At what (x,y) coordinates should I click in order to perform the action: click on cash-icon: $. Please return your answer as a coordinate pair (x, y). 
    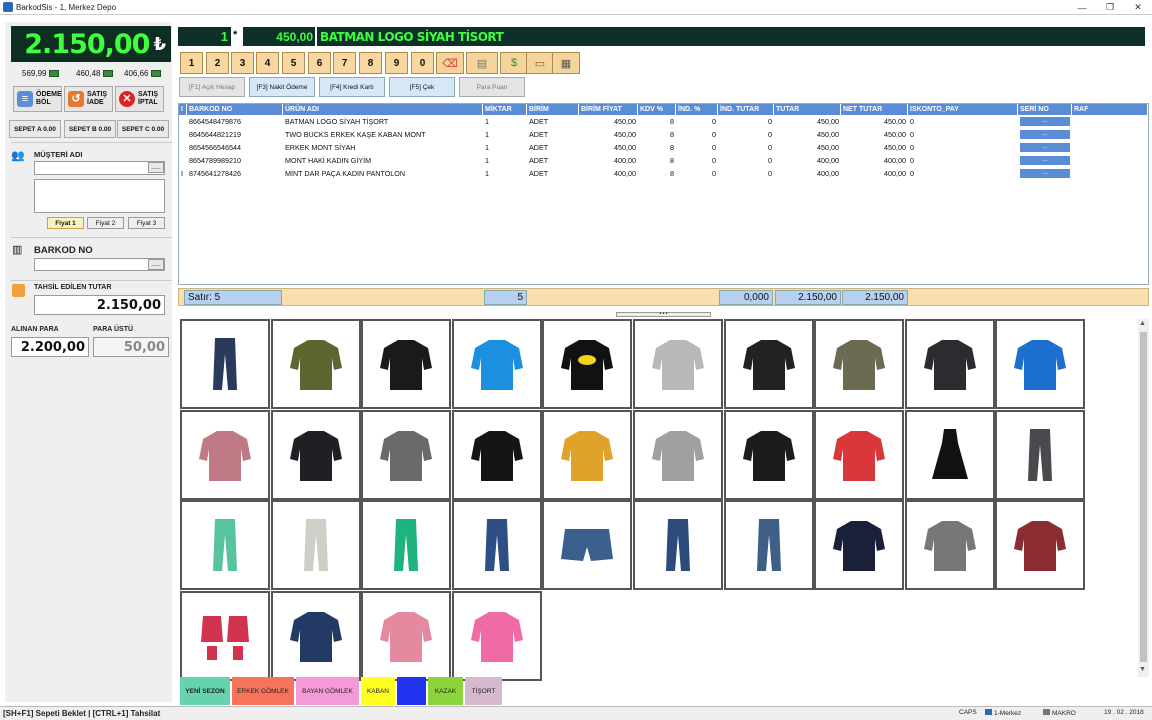
    Looking at the image, I should click on (514, 63).